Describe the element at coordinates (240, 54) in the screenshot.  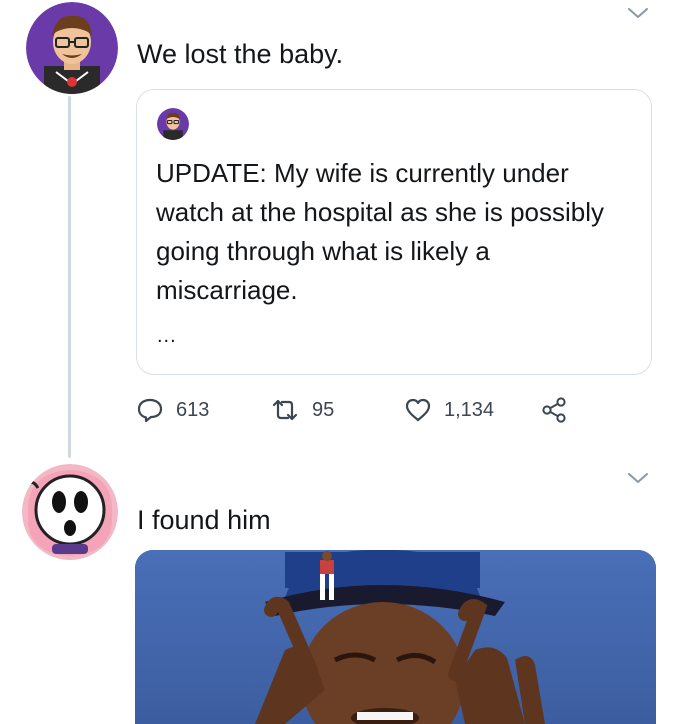
I see `tweet-text: We lost the baby.` at that location.